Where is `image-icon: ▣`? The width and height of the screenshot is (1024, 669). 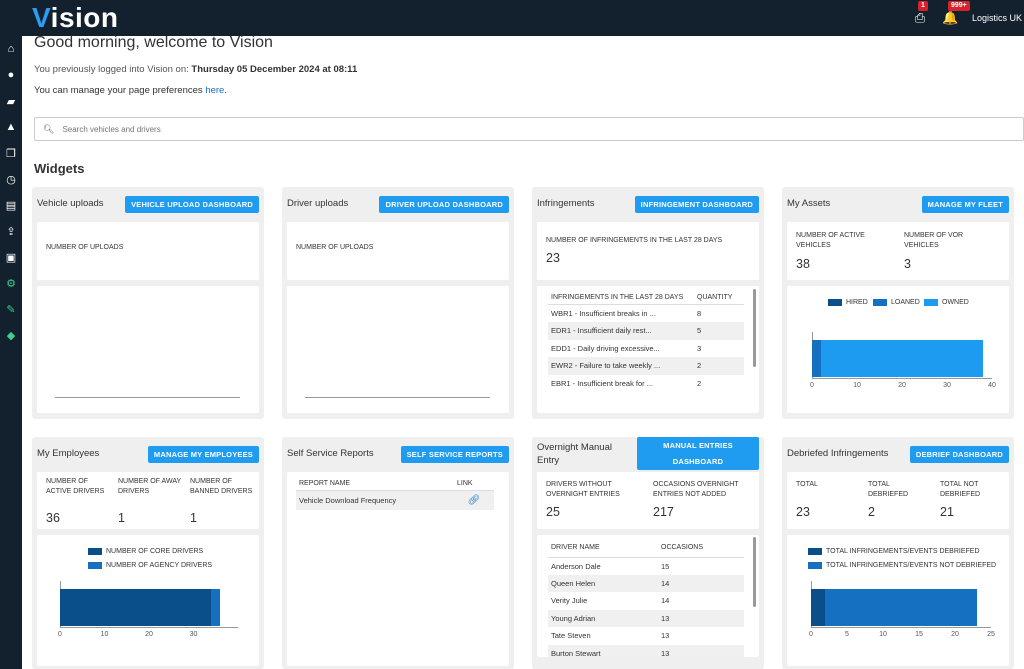
image-icon: ▣ is located at coordinates (11, 257).